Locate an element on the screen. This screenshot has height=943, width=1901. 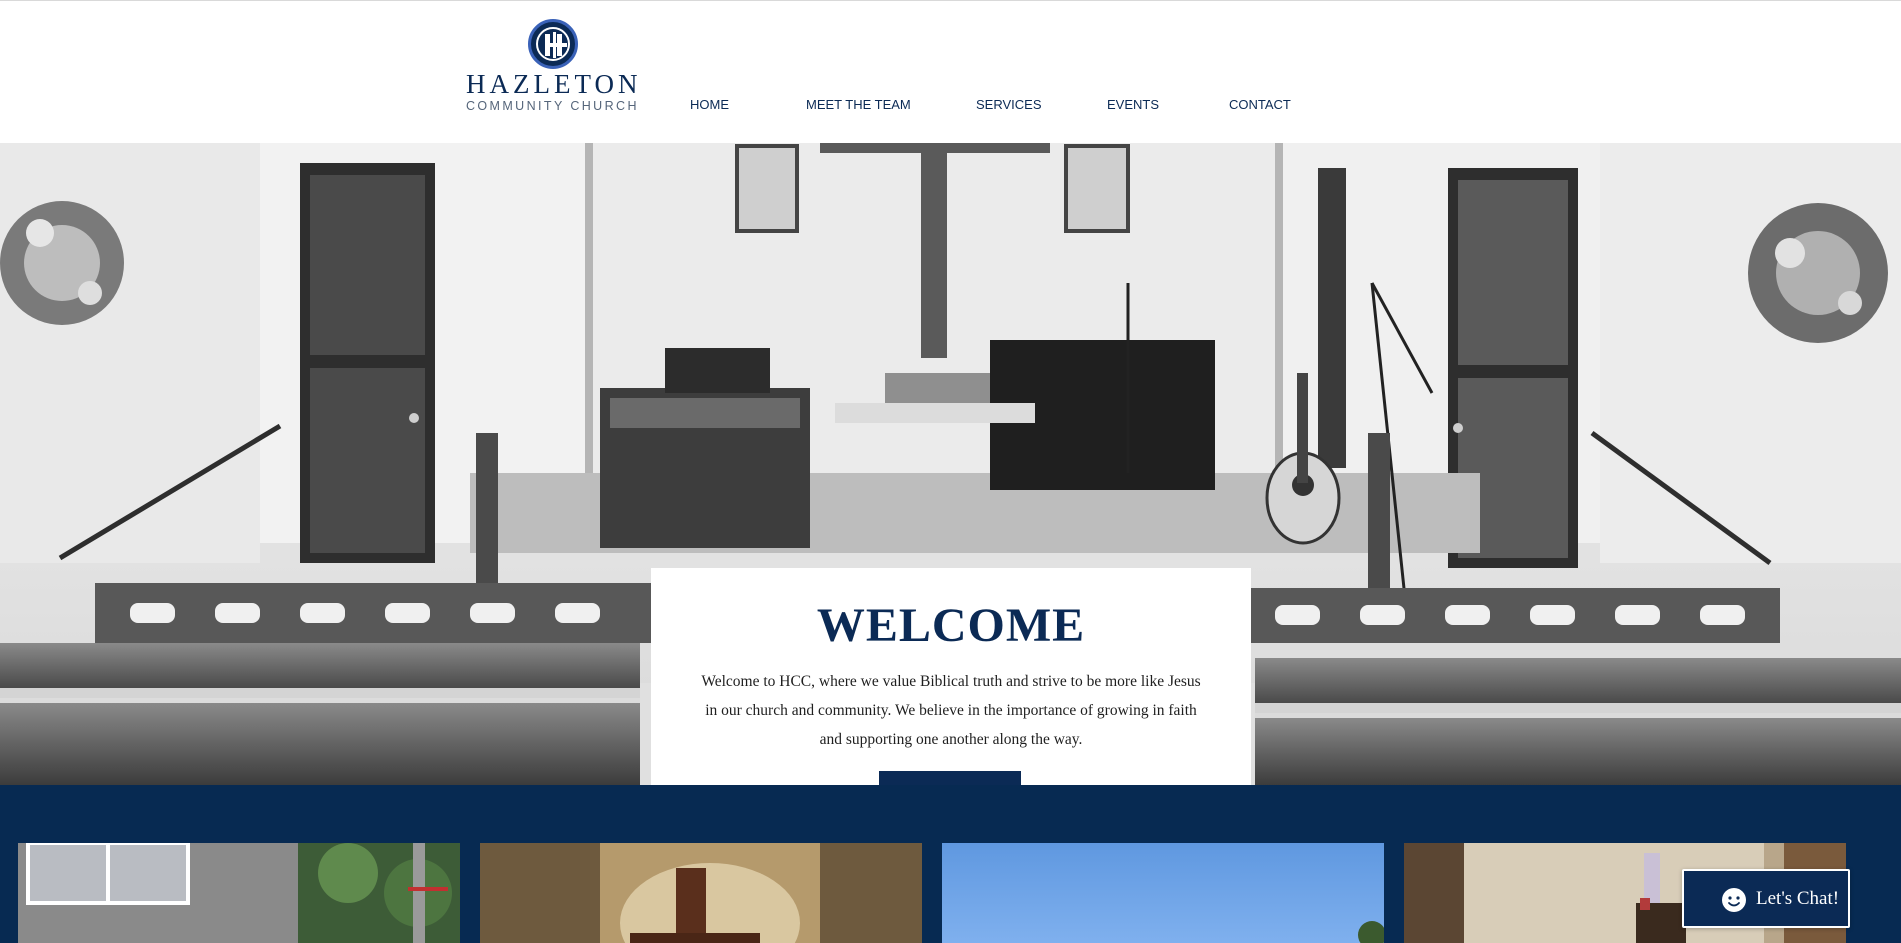
sky-tree-image is located at coordinates (1163, 893).